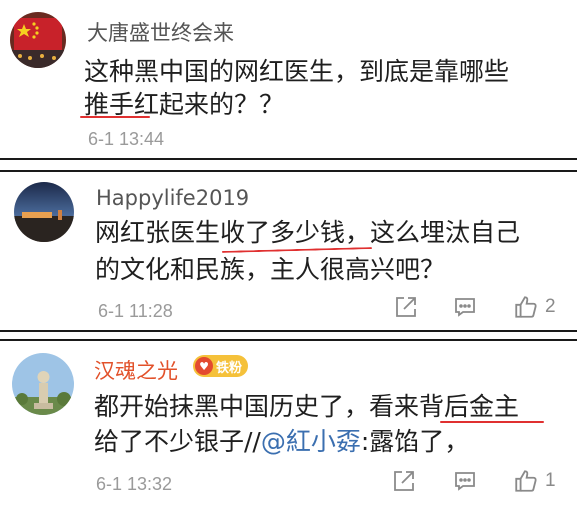 The width and height of the screenshot is (577, 508). What do you see at coordinates (550, 306) in the screenshot?
I see `like-count: 2` at bounding box center [550, 306].